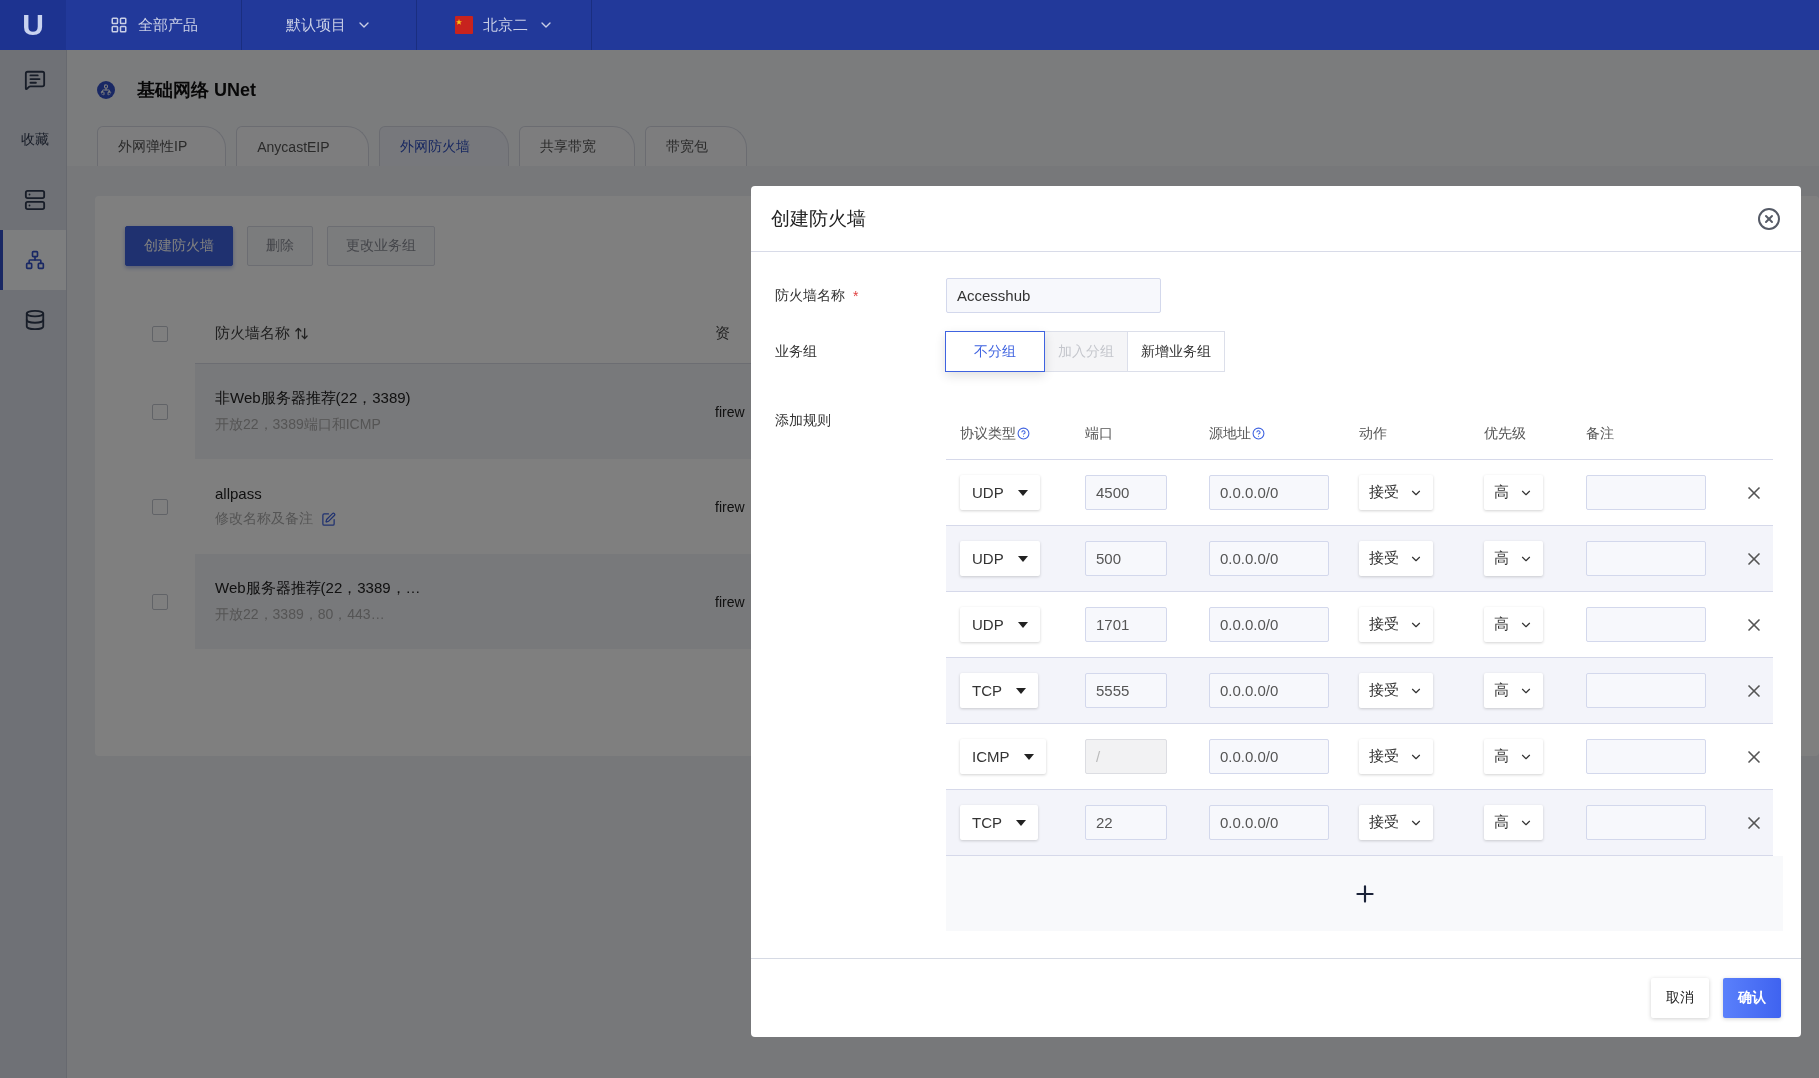  I want to click on database-icon, so click(34, 320).